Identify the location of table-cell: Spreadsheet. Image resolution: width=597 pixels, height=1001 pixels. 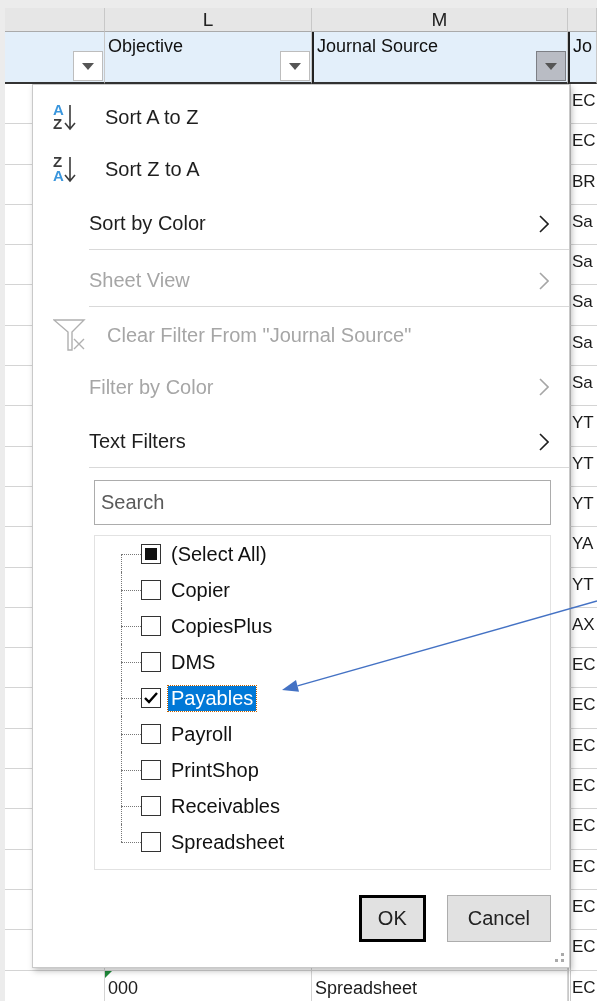
(440, 985).